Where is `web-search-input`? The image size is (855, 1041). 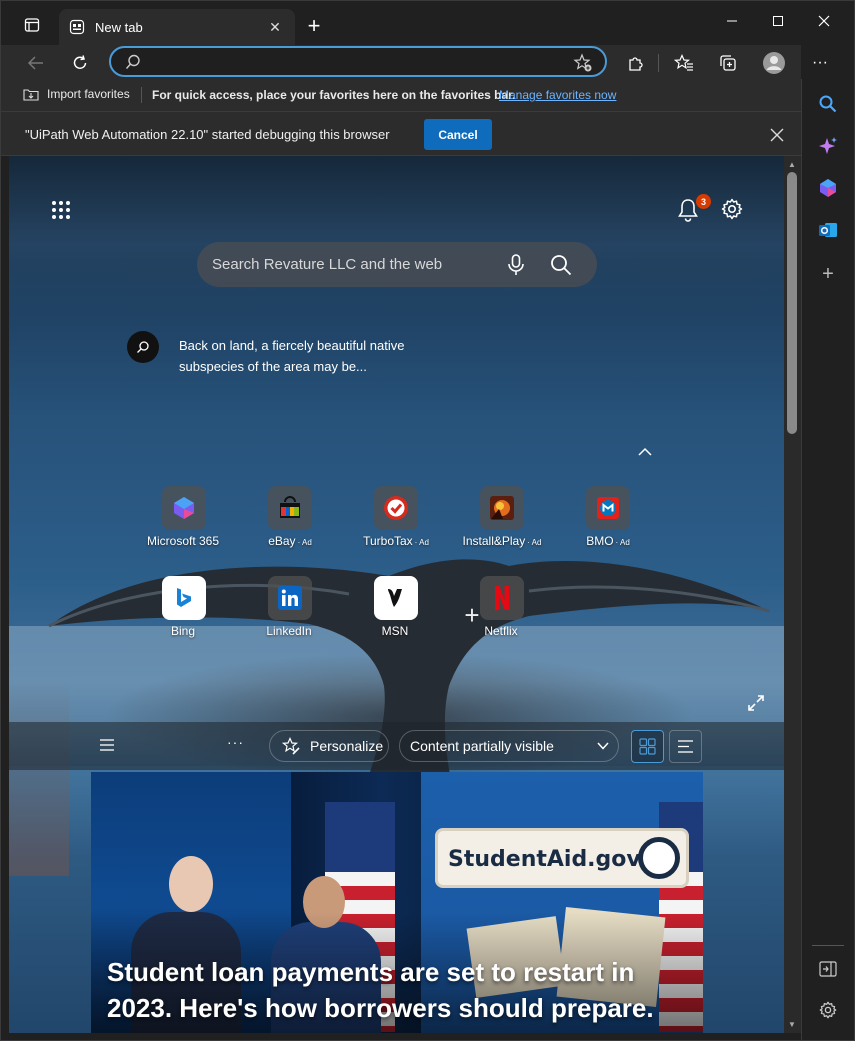
web-search-input is located at coordinates (357, 264).